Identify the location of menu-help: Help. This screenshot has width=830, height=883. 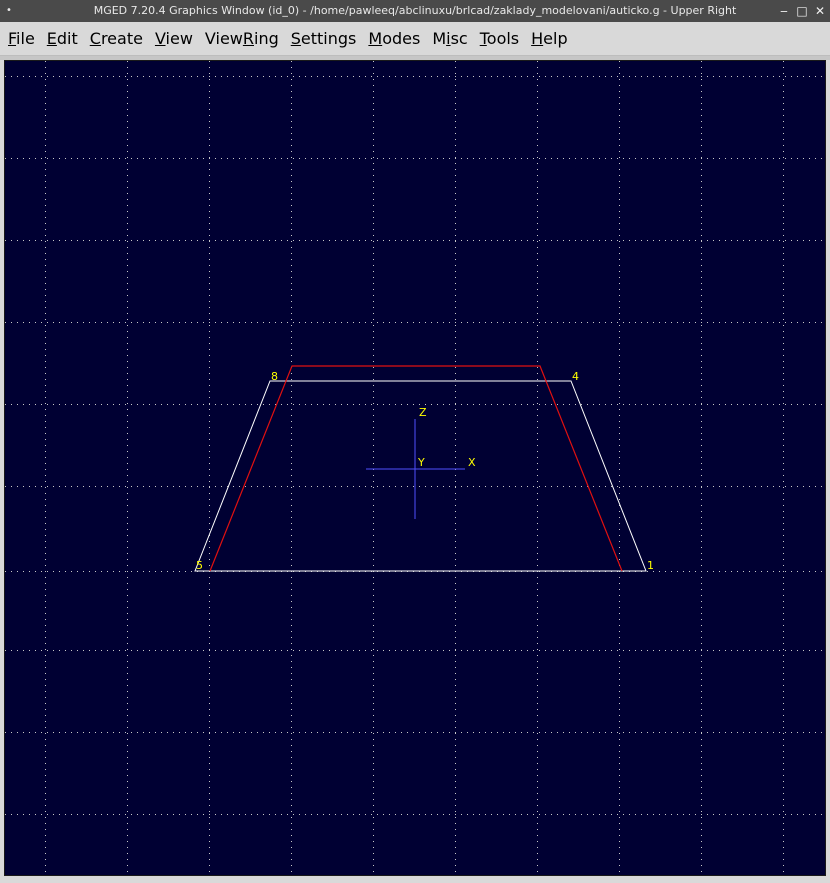
(553, 38).